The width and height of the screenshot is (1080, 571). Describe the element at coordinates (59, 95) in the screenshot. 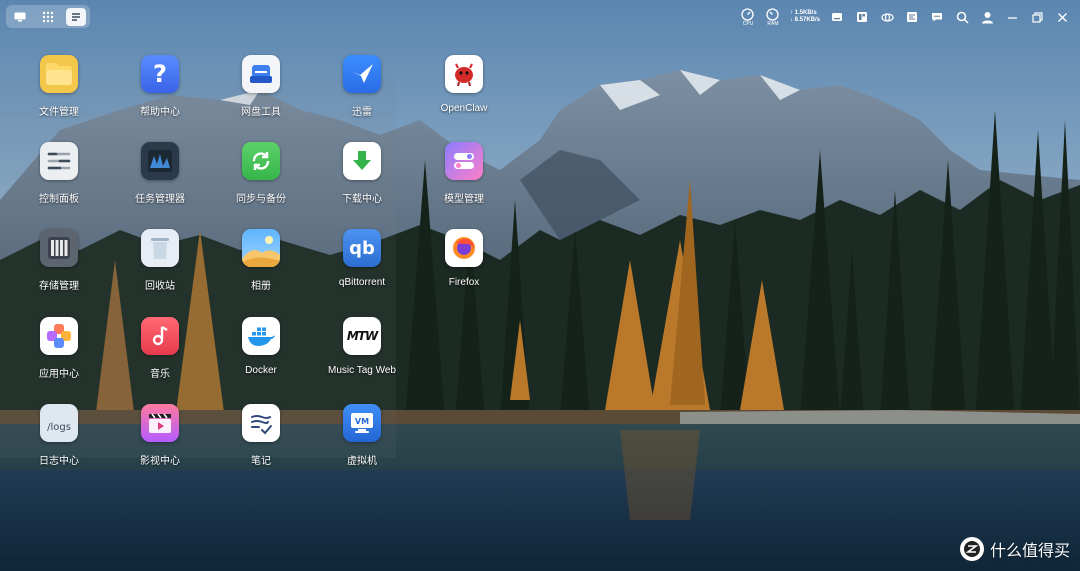

I see `app-file-manager: 文件管理` at that location.